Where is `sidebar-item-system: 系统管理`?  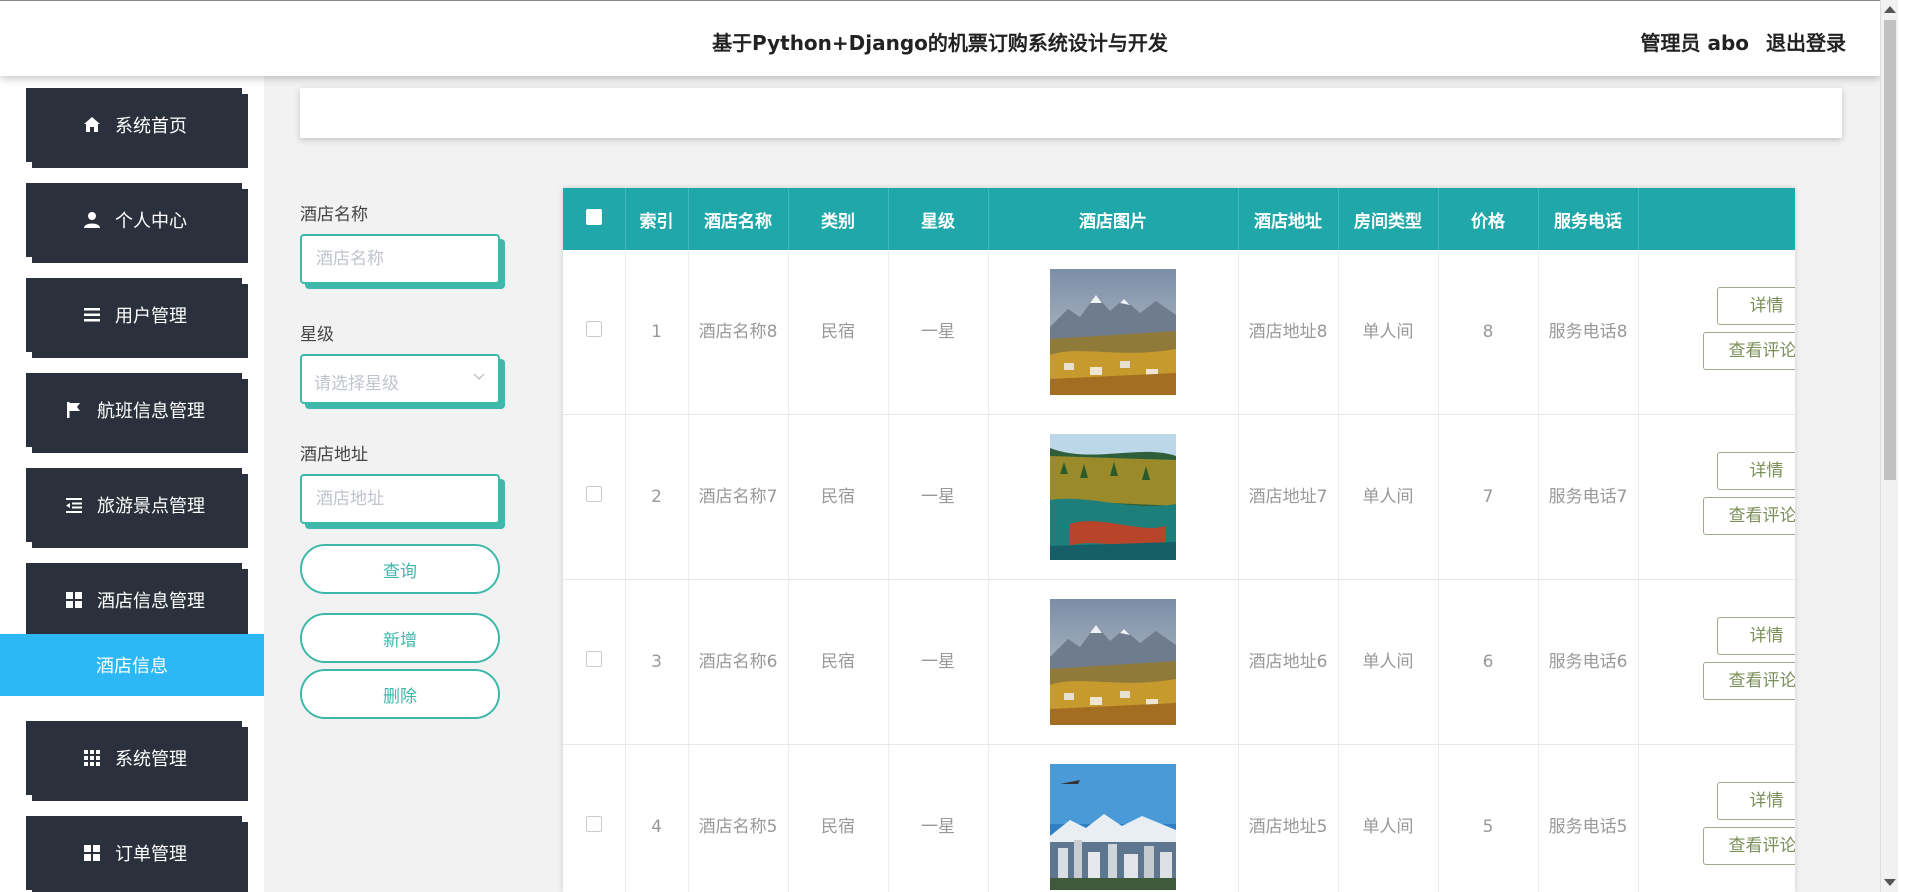 sidebar-item-system: 系统管理 is located at coordinates (134, 758).